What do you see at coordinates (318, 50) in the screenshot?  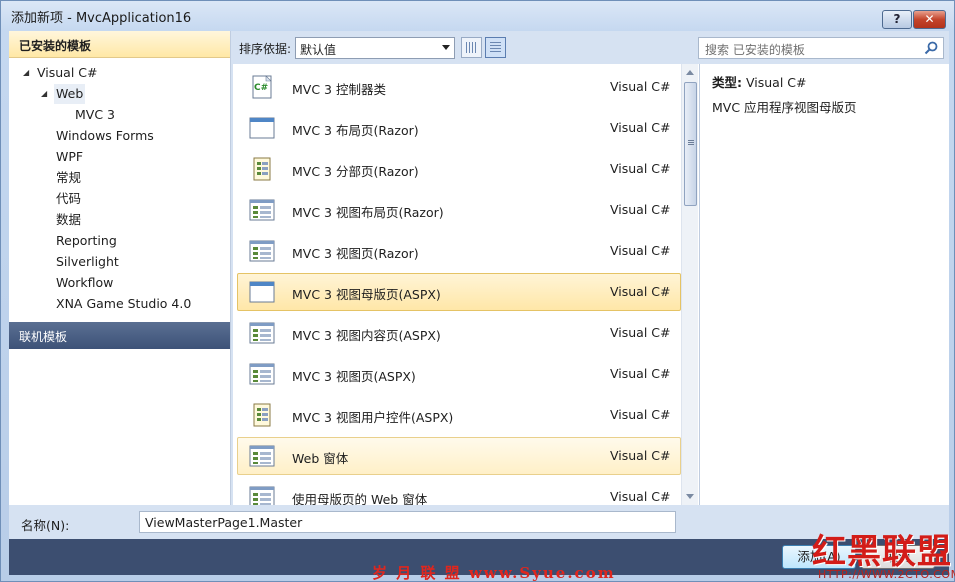 I see `sort-value: 默认值` at bounding box center [318, 50].